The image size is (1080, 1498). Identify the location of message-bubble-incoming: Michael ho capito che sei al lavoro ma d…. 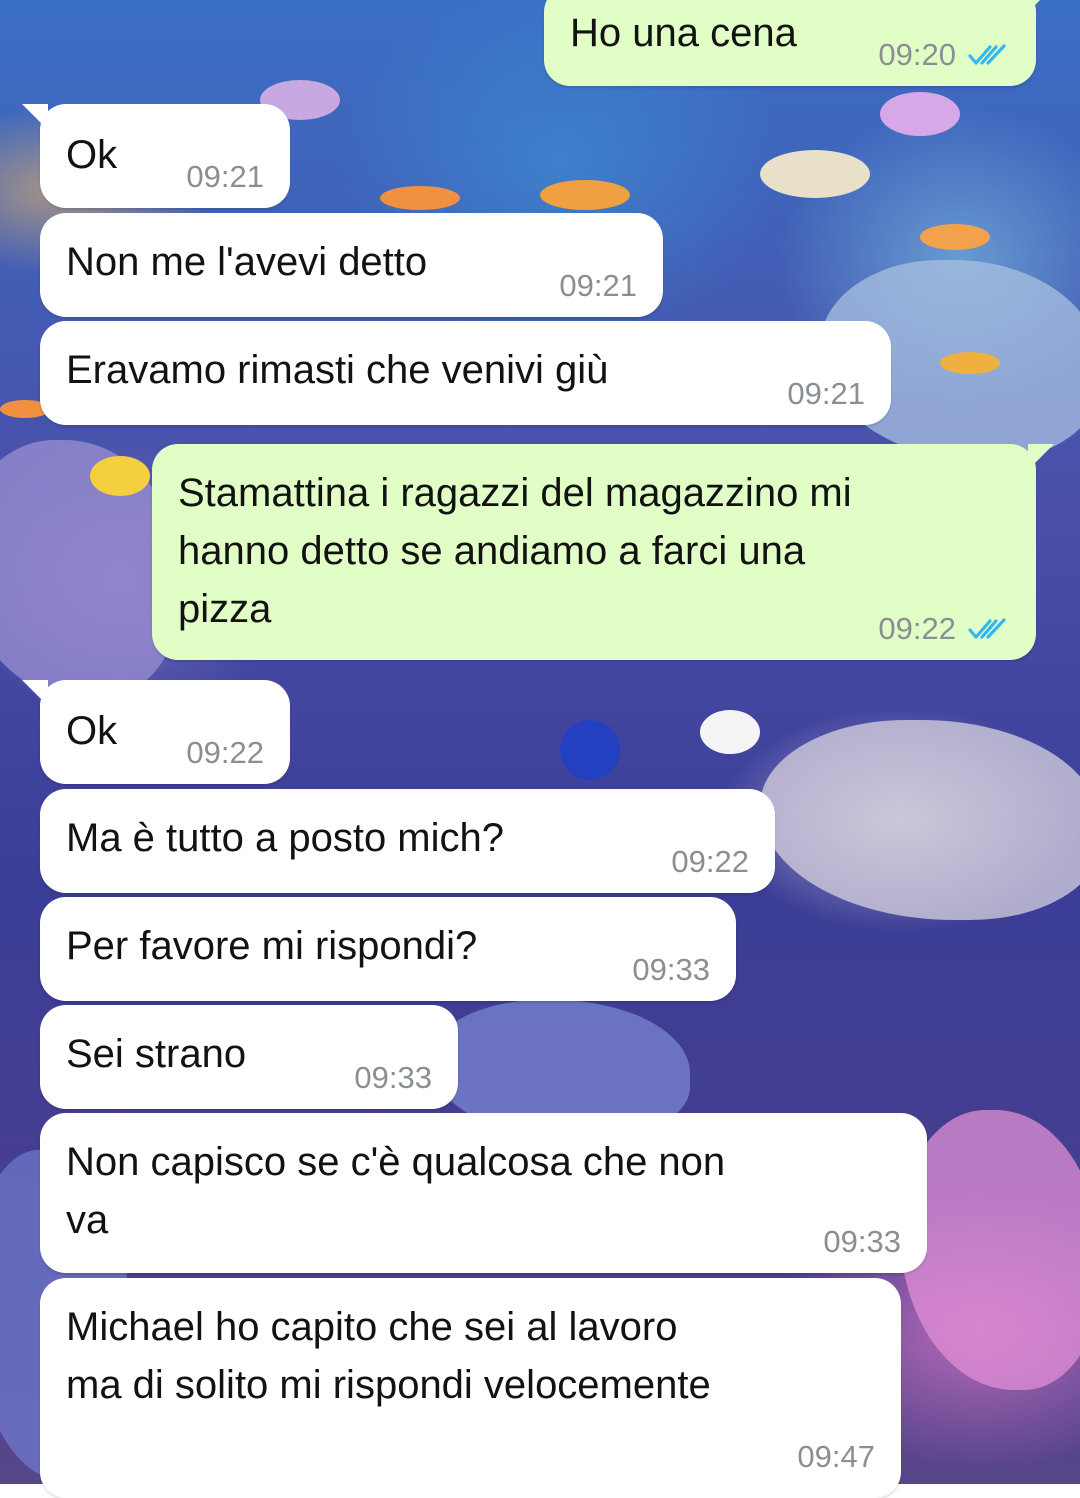
(470, 1388).